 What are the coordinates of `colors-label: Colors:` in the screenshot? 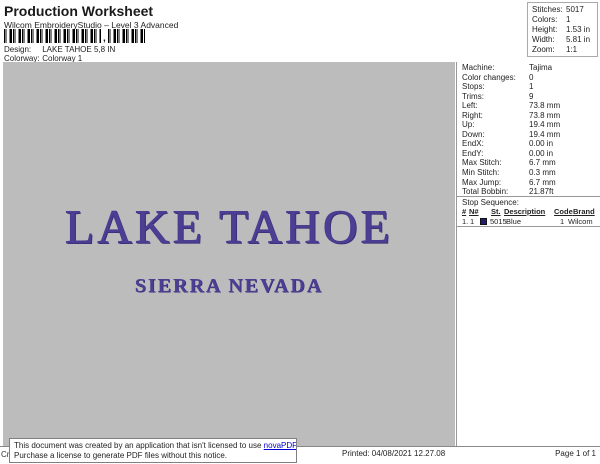 It's located at (545, 19).